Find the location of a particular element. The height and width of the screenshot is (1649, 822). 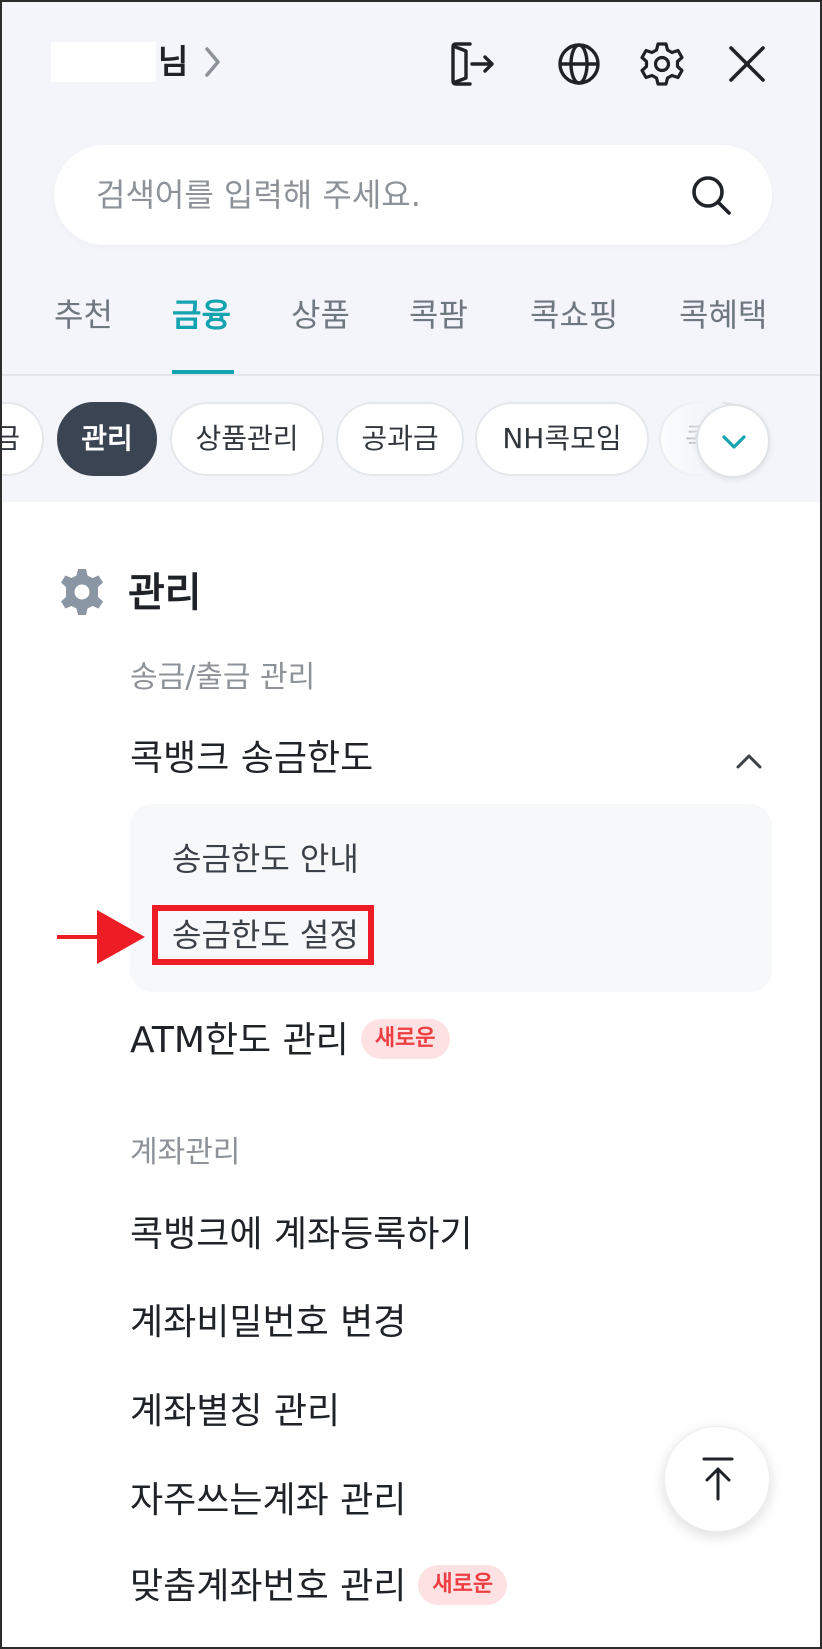

tabs-divider is located at coordinates (411, 375).